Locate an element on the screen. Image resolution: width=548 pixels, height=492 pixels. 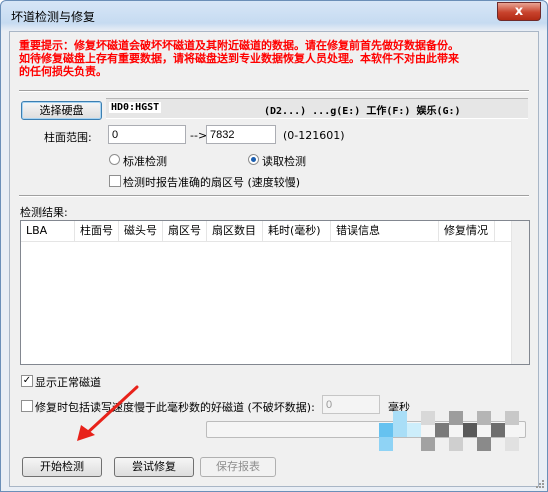
annotation-arrow-icon is located at coordinates (108, 413).